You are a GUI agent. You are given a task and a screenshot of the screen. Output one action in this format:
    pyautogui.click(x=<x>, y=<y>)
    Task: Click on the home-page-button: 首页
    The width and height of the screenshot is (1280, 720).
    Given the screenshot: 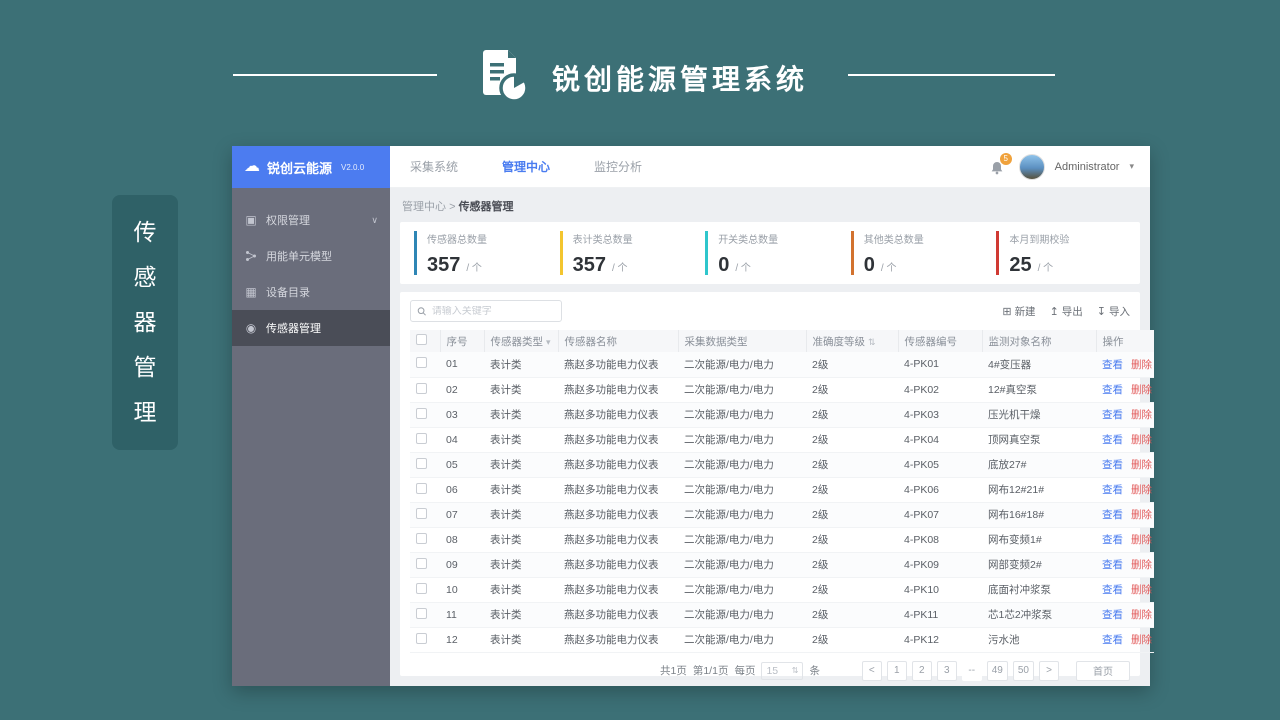 What is the action you would take?
    pyautogui.click(x=1103, y=670)
    